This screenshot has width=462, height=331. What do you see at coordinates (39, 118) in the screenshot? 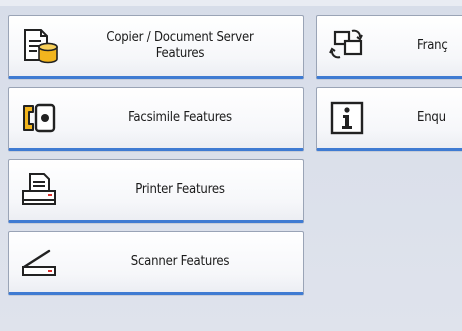
I see `facsimile-icon` at bounding box center [39, 118].